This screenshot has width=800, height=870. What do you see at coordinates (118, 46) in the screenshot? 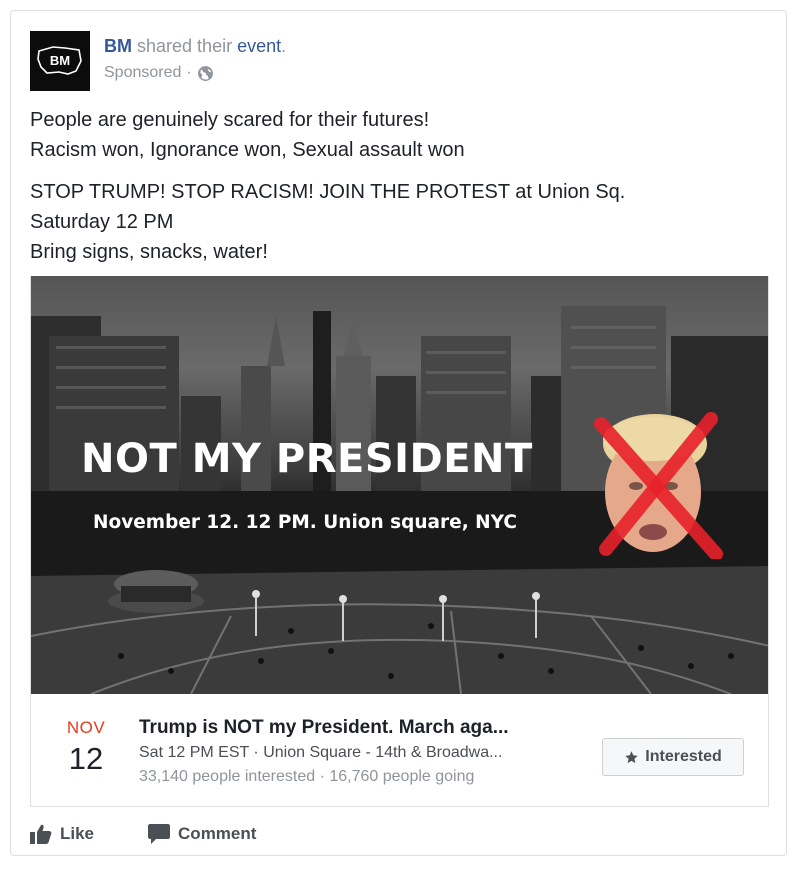
I see `author-link: BM` at bounding box center [118, 46].